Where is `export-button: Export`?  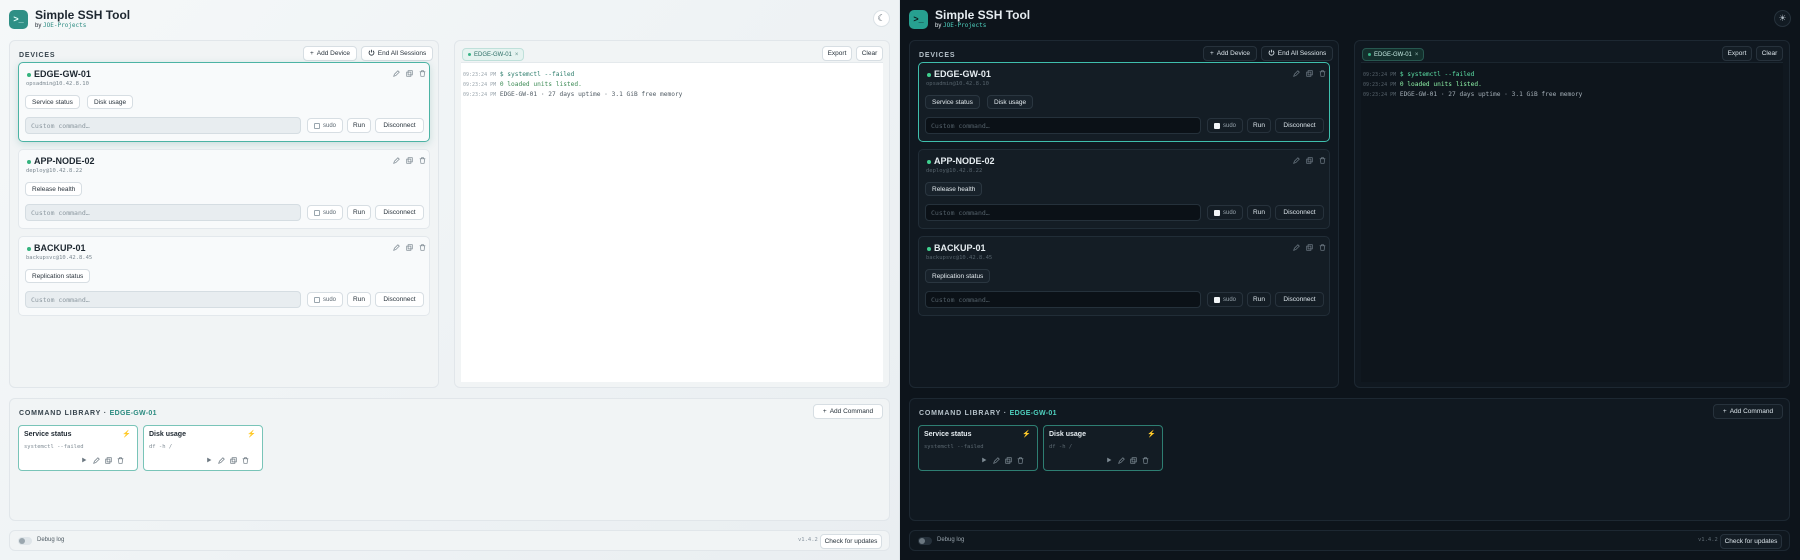
export-button: Export is located at coordinates (837, 53).